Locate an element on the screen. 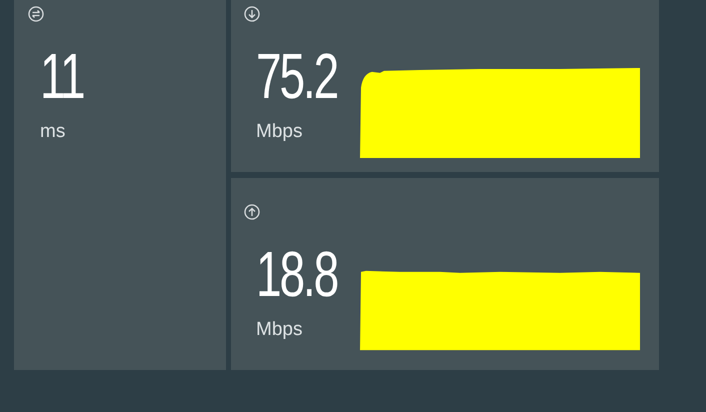 This screenshot has width=706, height=412. metric-value: 75.2 is located at coordinates (297, 76).